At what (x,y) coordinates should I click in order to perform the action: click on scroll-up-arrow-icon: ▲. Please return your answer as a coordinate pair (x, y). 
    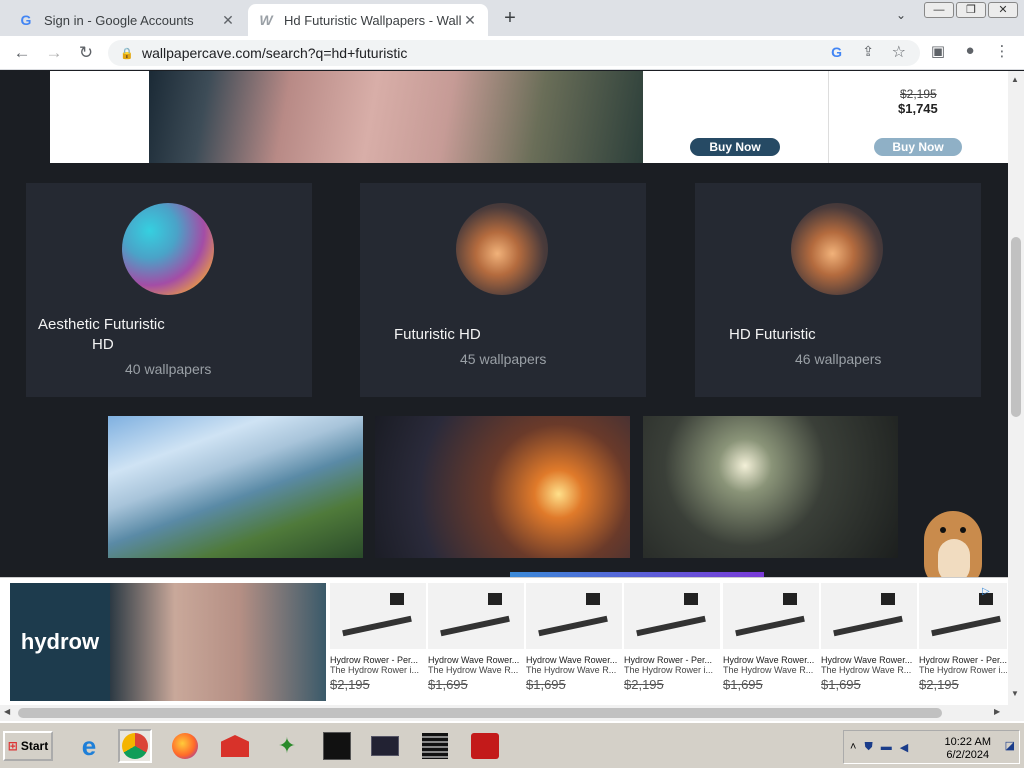
    Looking at the image, I should click on (1015, 79).